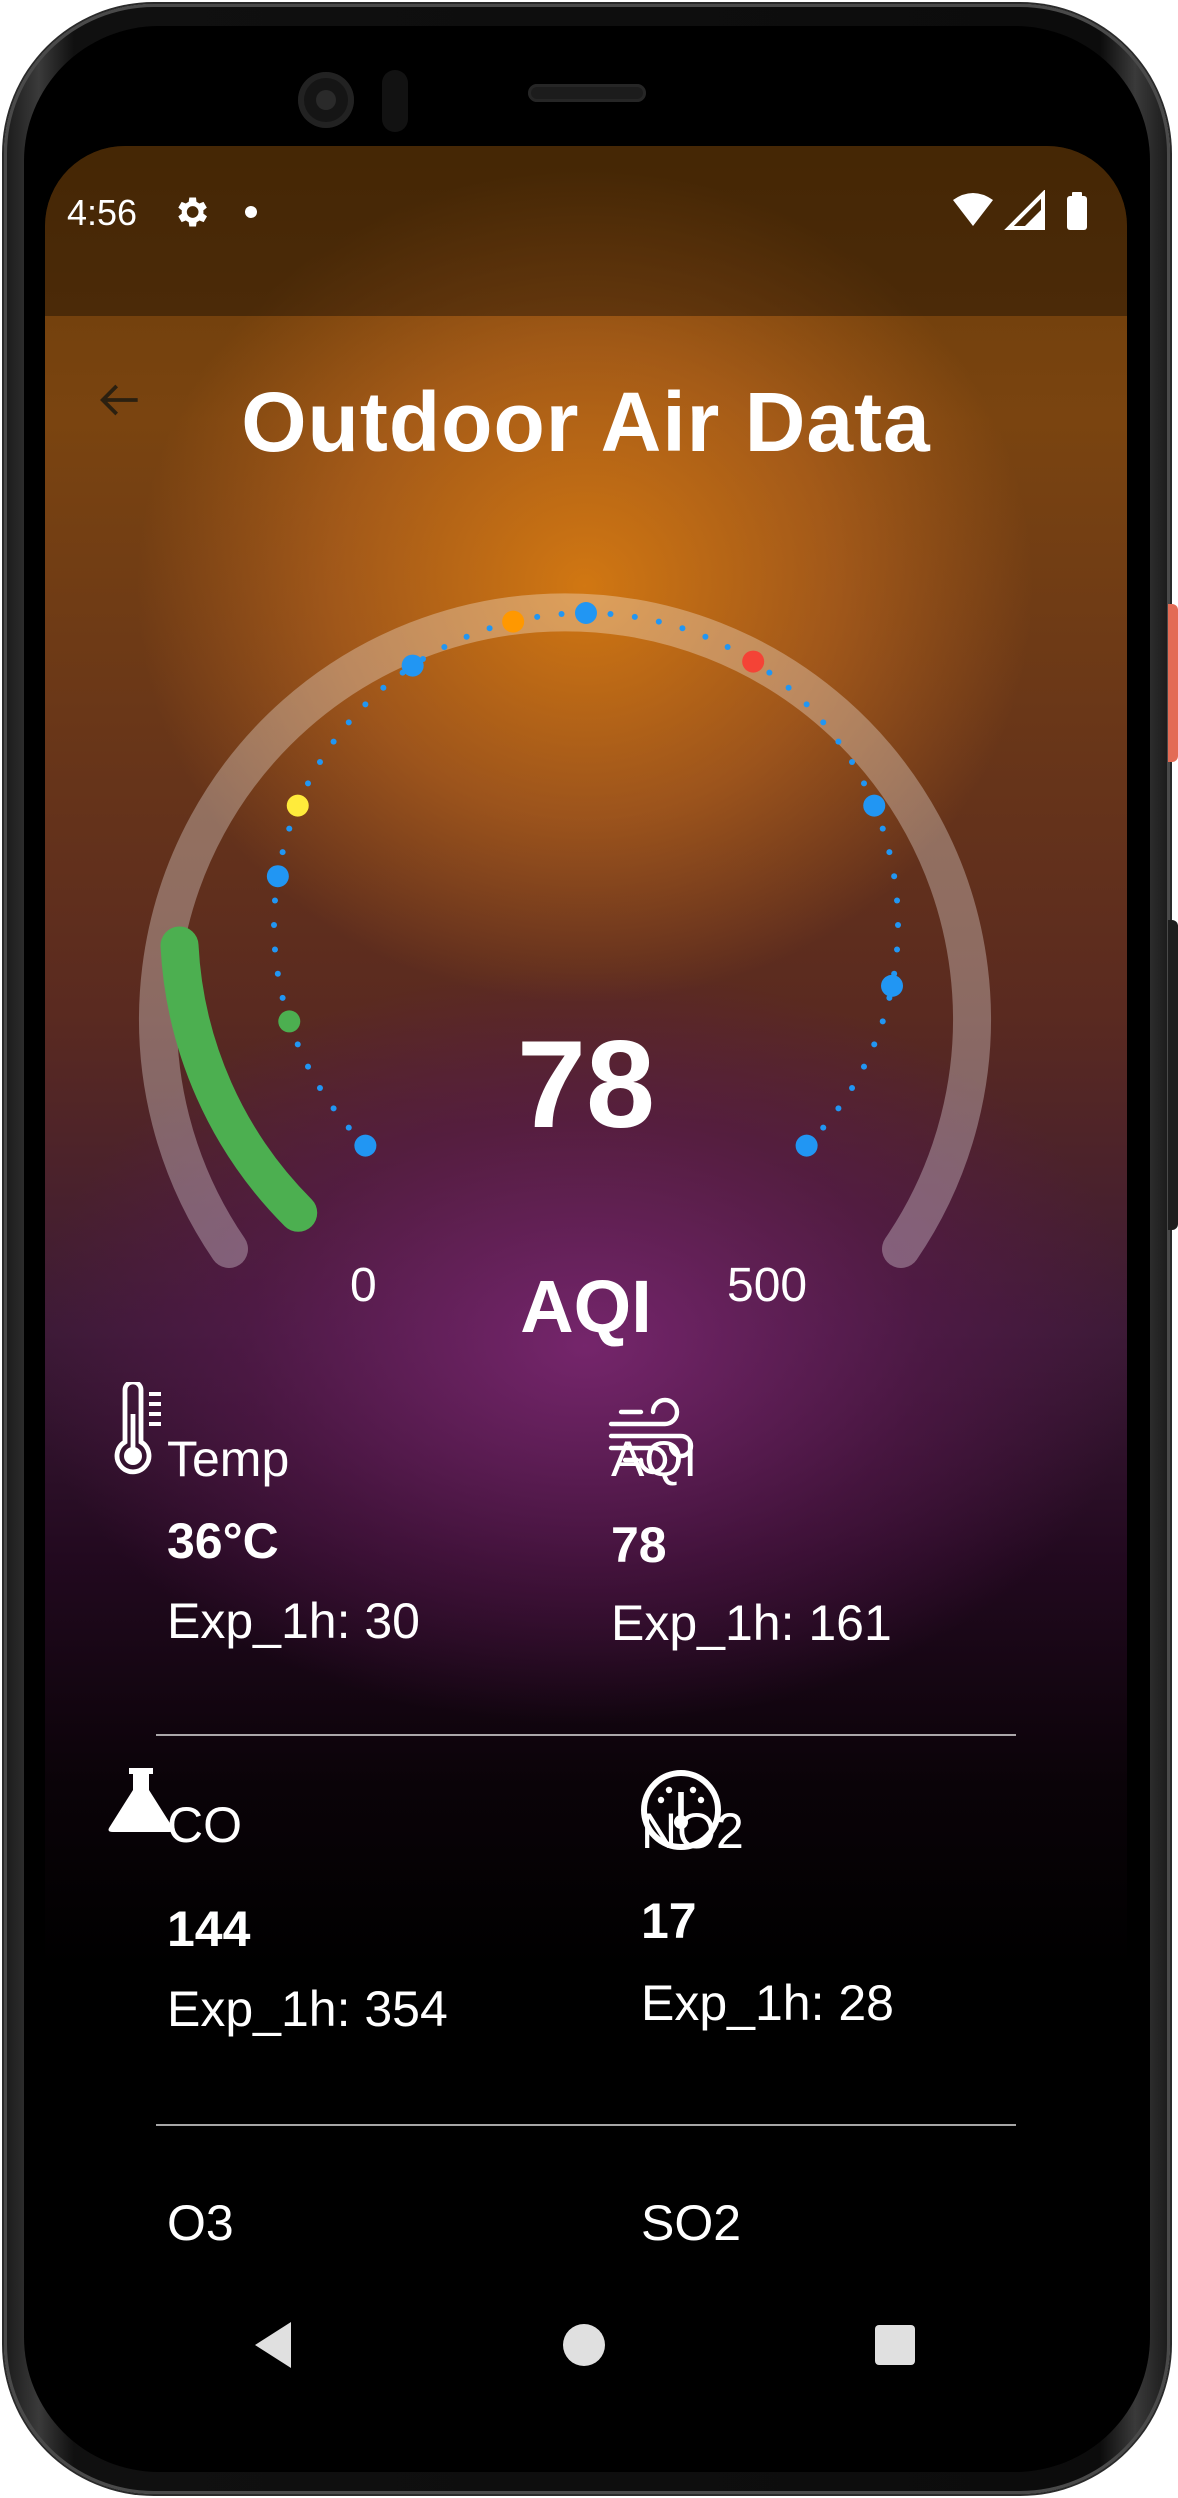  What do you see at coordinates (841, 1917) in the screenshot?
I see `metric-no2: NO2 17 Exp_1h: 28` at bounding box center [841, 1917].